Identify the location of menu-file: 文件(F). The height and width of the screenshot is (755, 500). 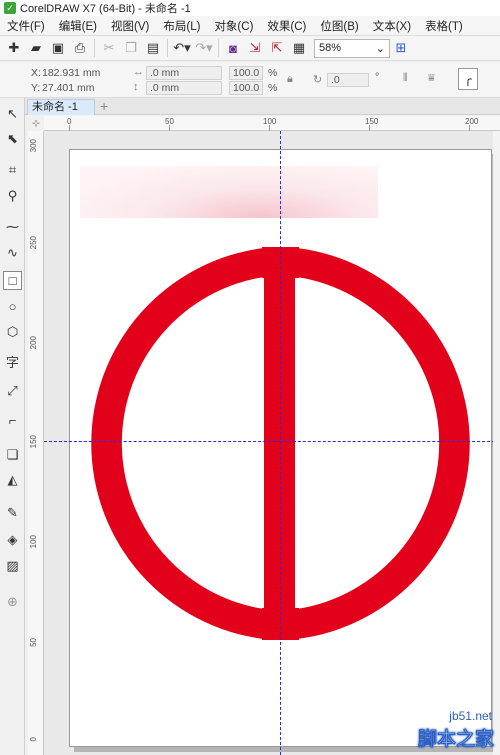
(26, 26).